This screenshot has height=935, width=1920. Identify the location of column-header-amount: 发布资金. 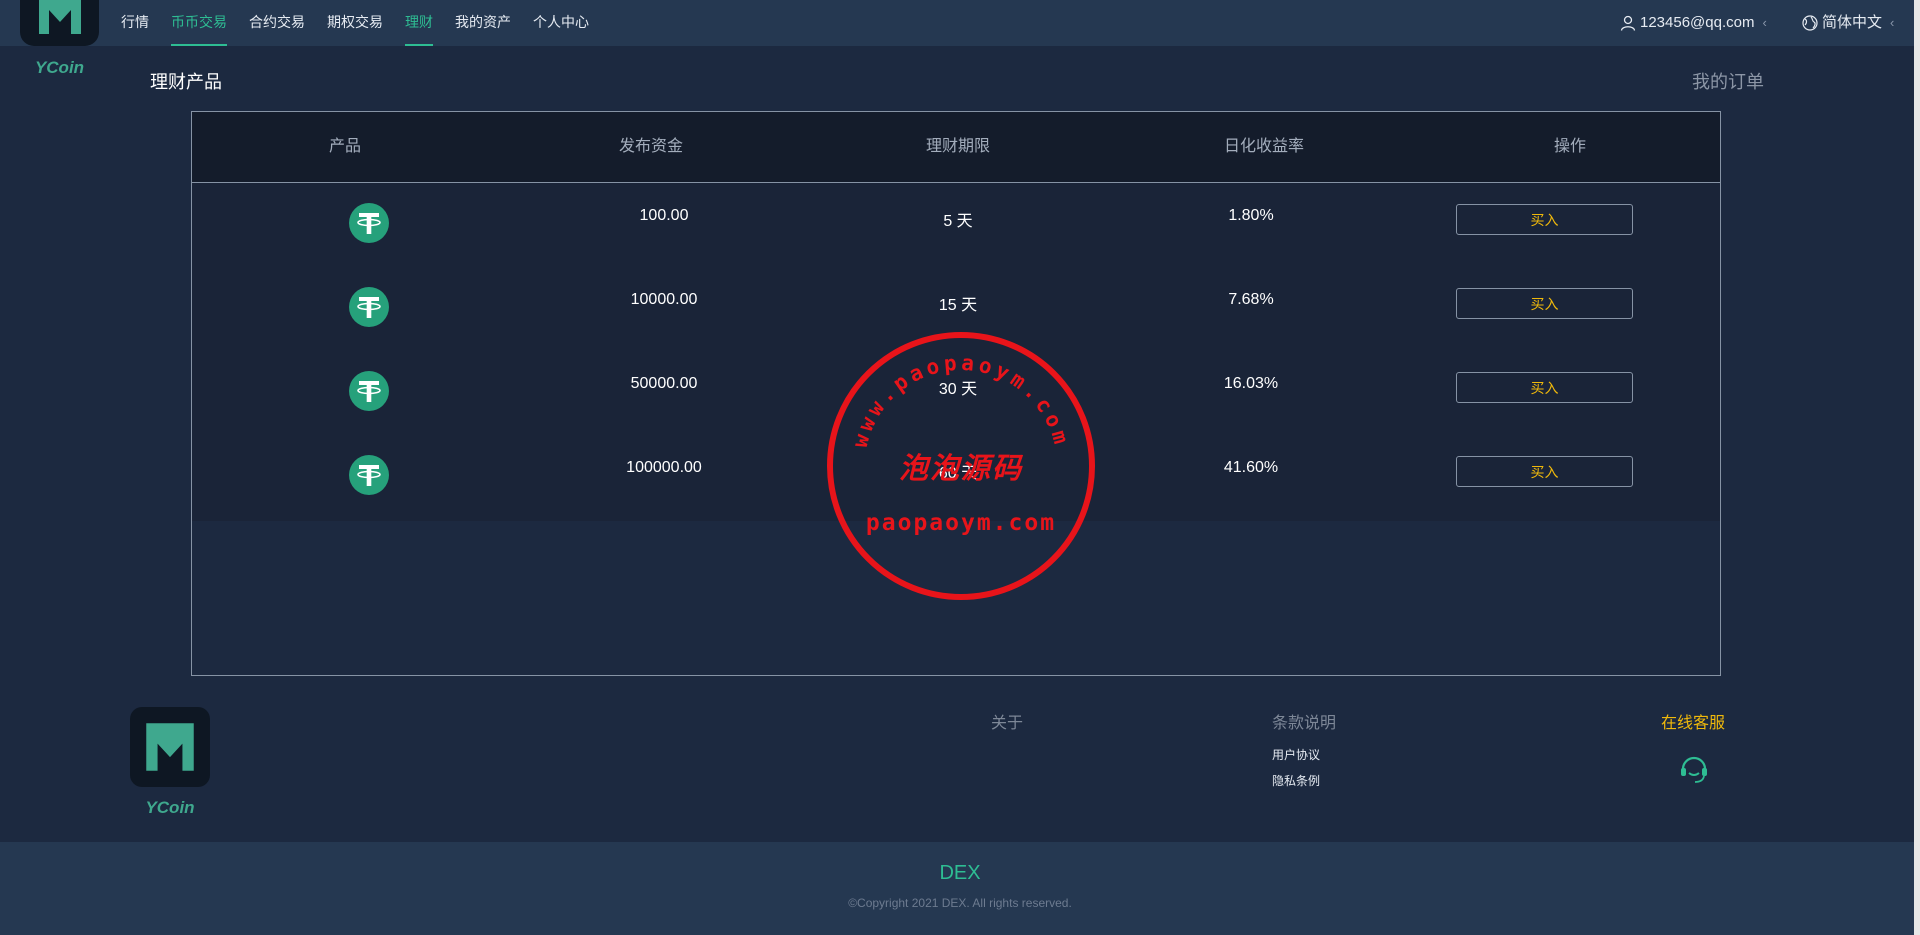
(651, 146).